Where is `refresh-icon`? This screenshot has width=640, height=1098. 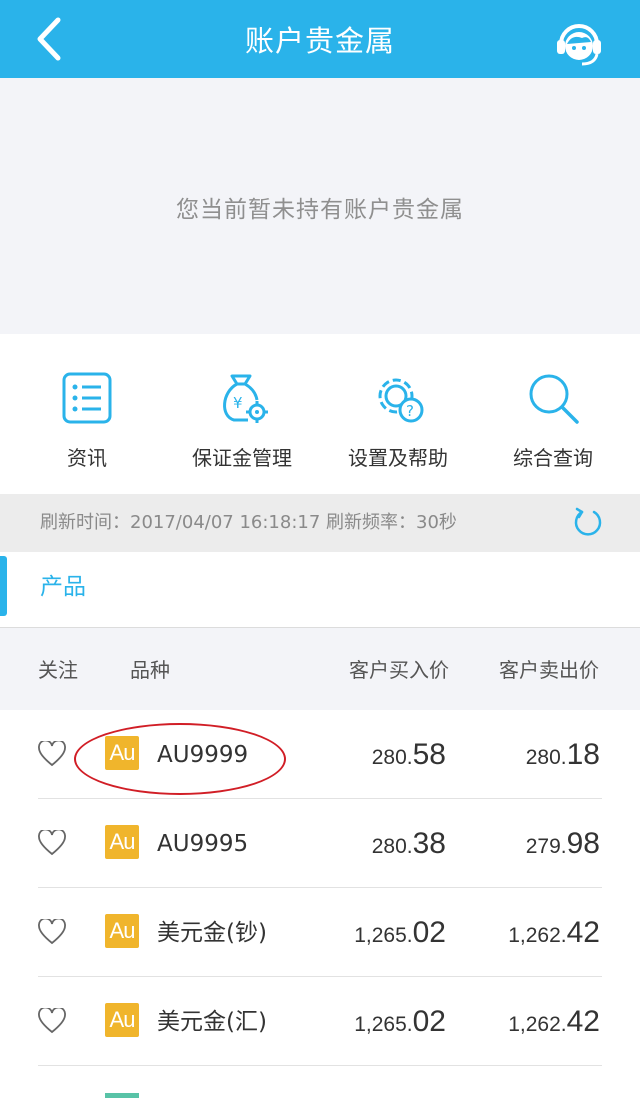 refresh-icon is located at coordinates (588, 521).